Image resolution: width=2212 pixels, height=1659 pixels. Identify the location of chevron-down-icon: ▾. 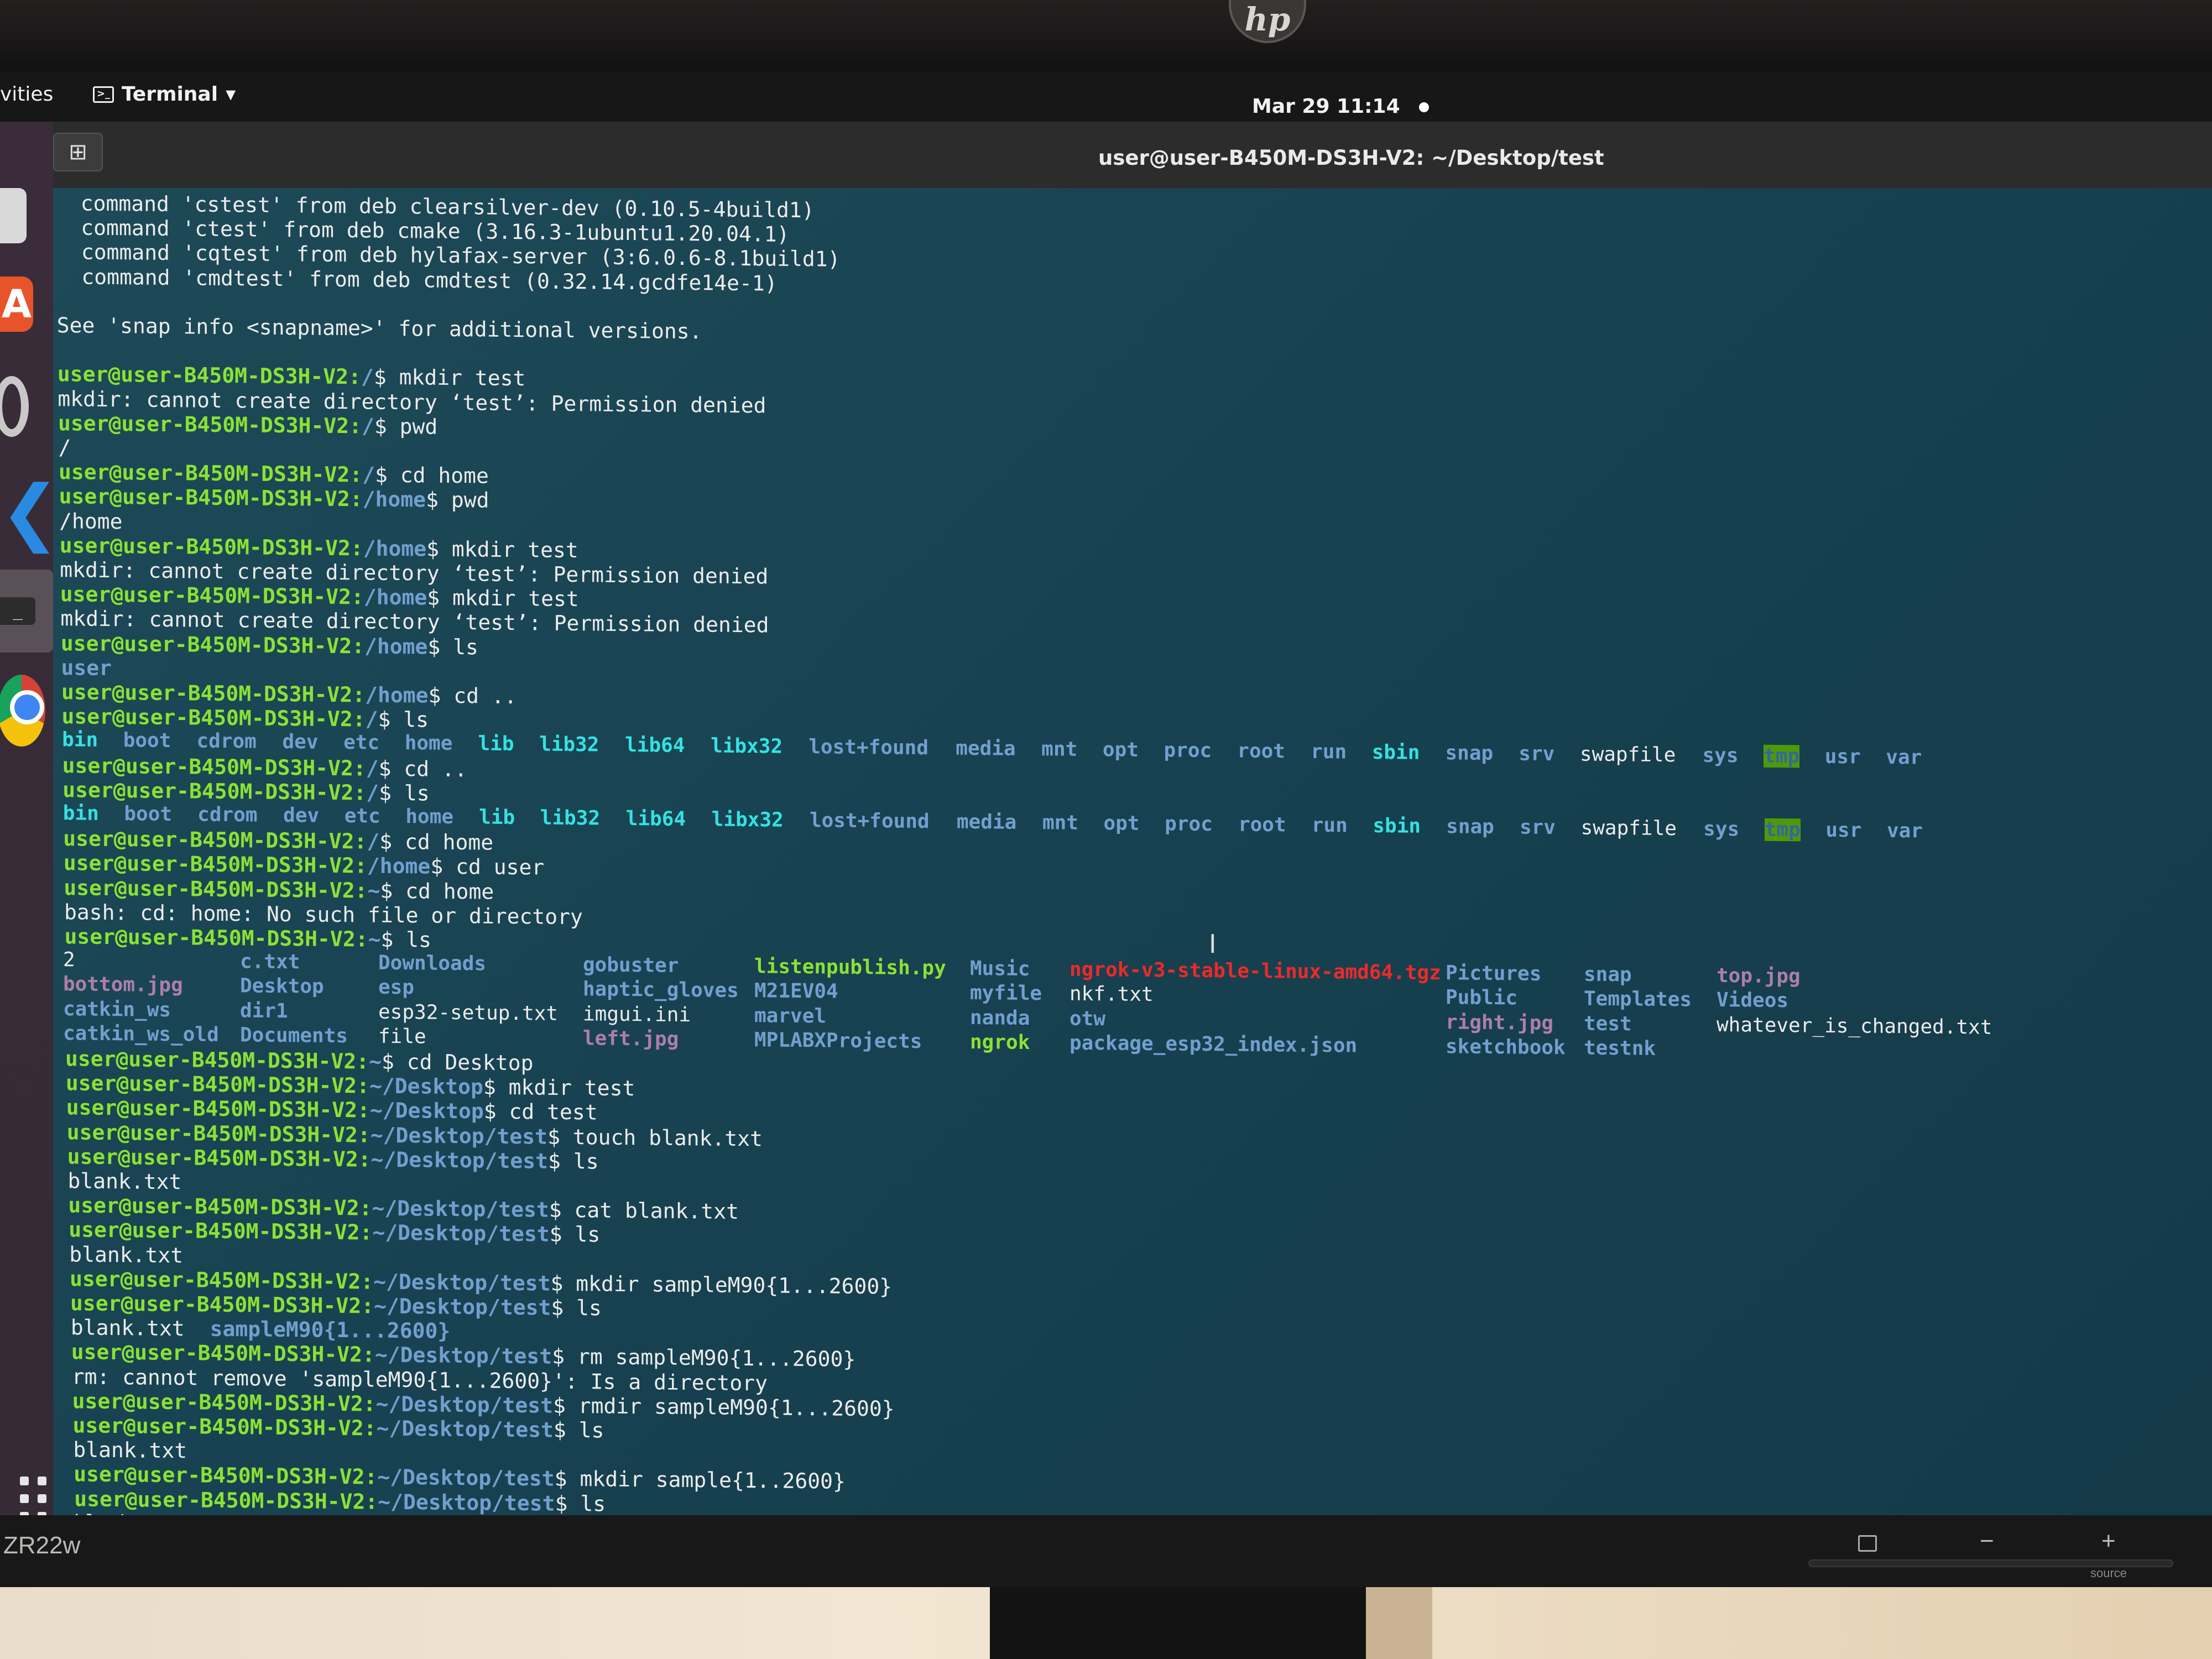
(231, 95).